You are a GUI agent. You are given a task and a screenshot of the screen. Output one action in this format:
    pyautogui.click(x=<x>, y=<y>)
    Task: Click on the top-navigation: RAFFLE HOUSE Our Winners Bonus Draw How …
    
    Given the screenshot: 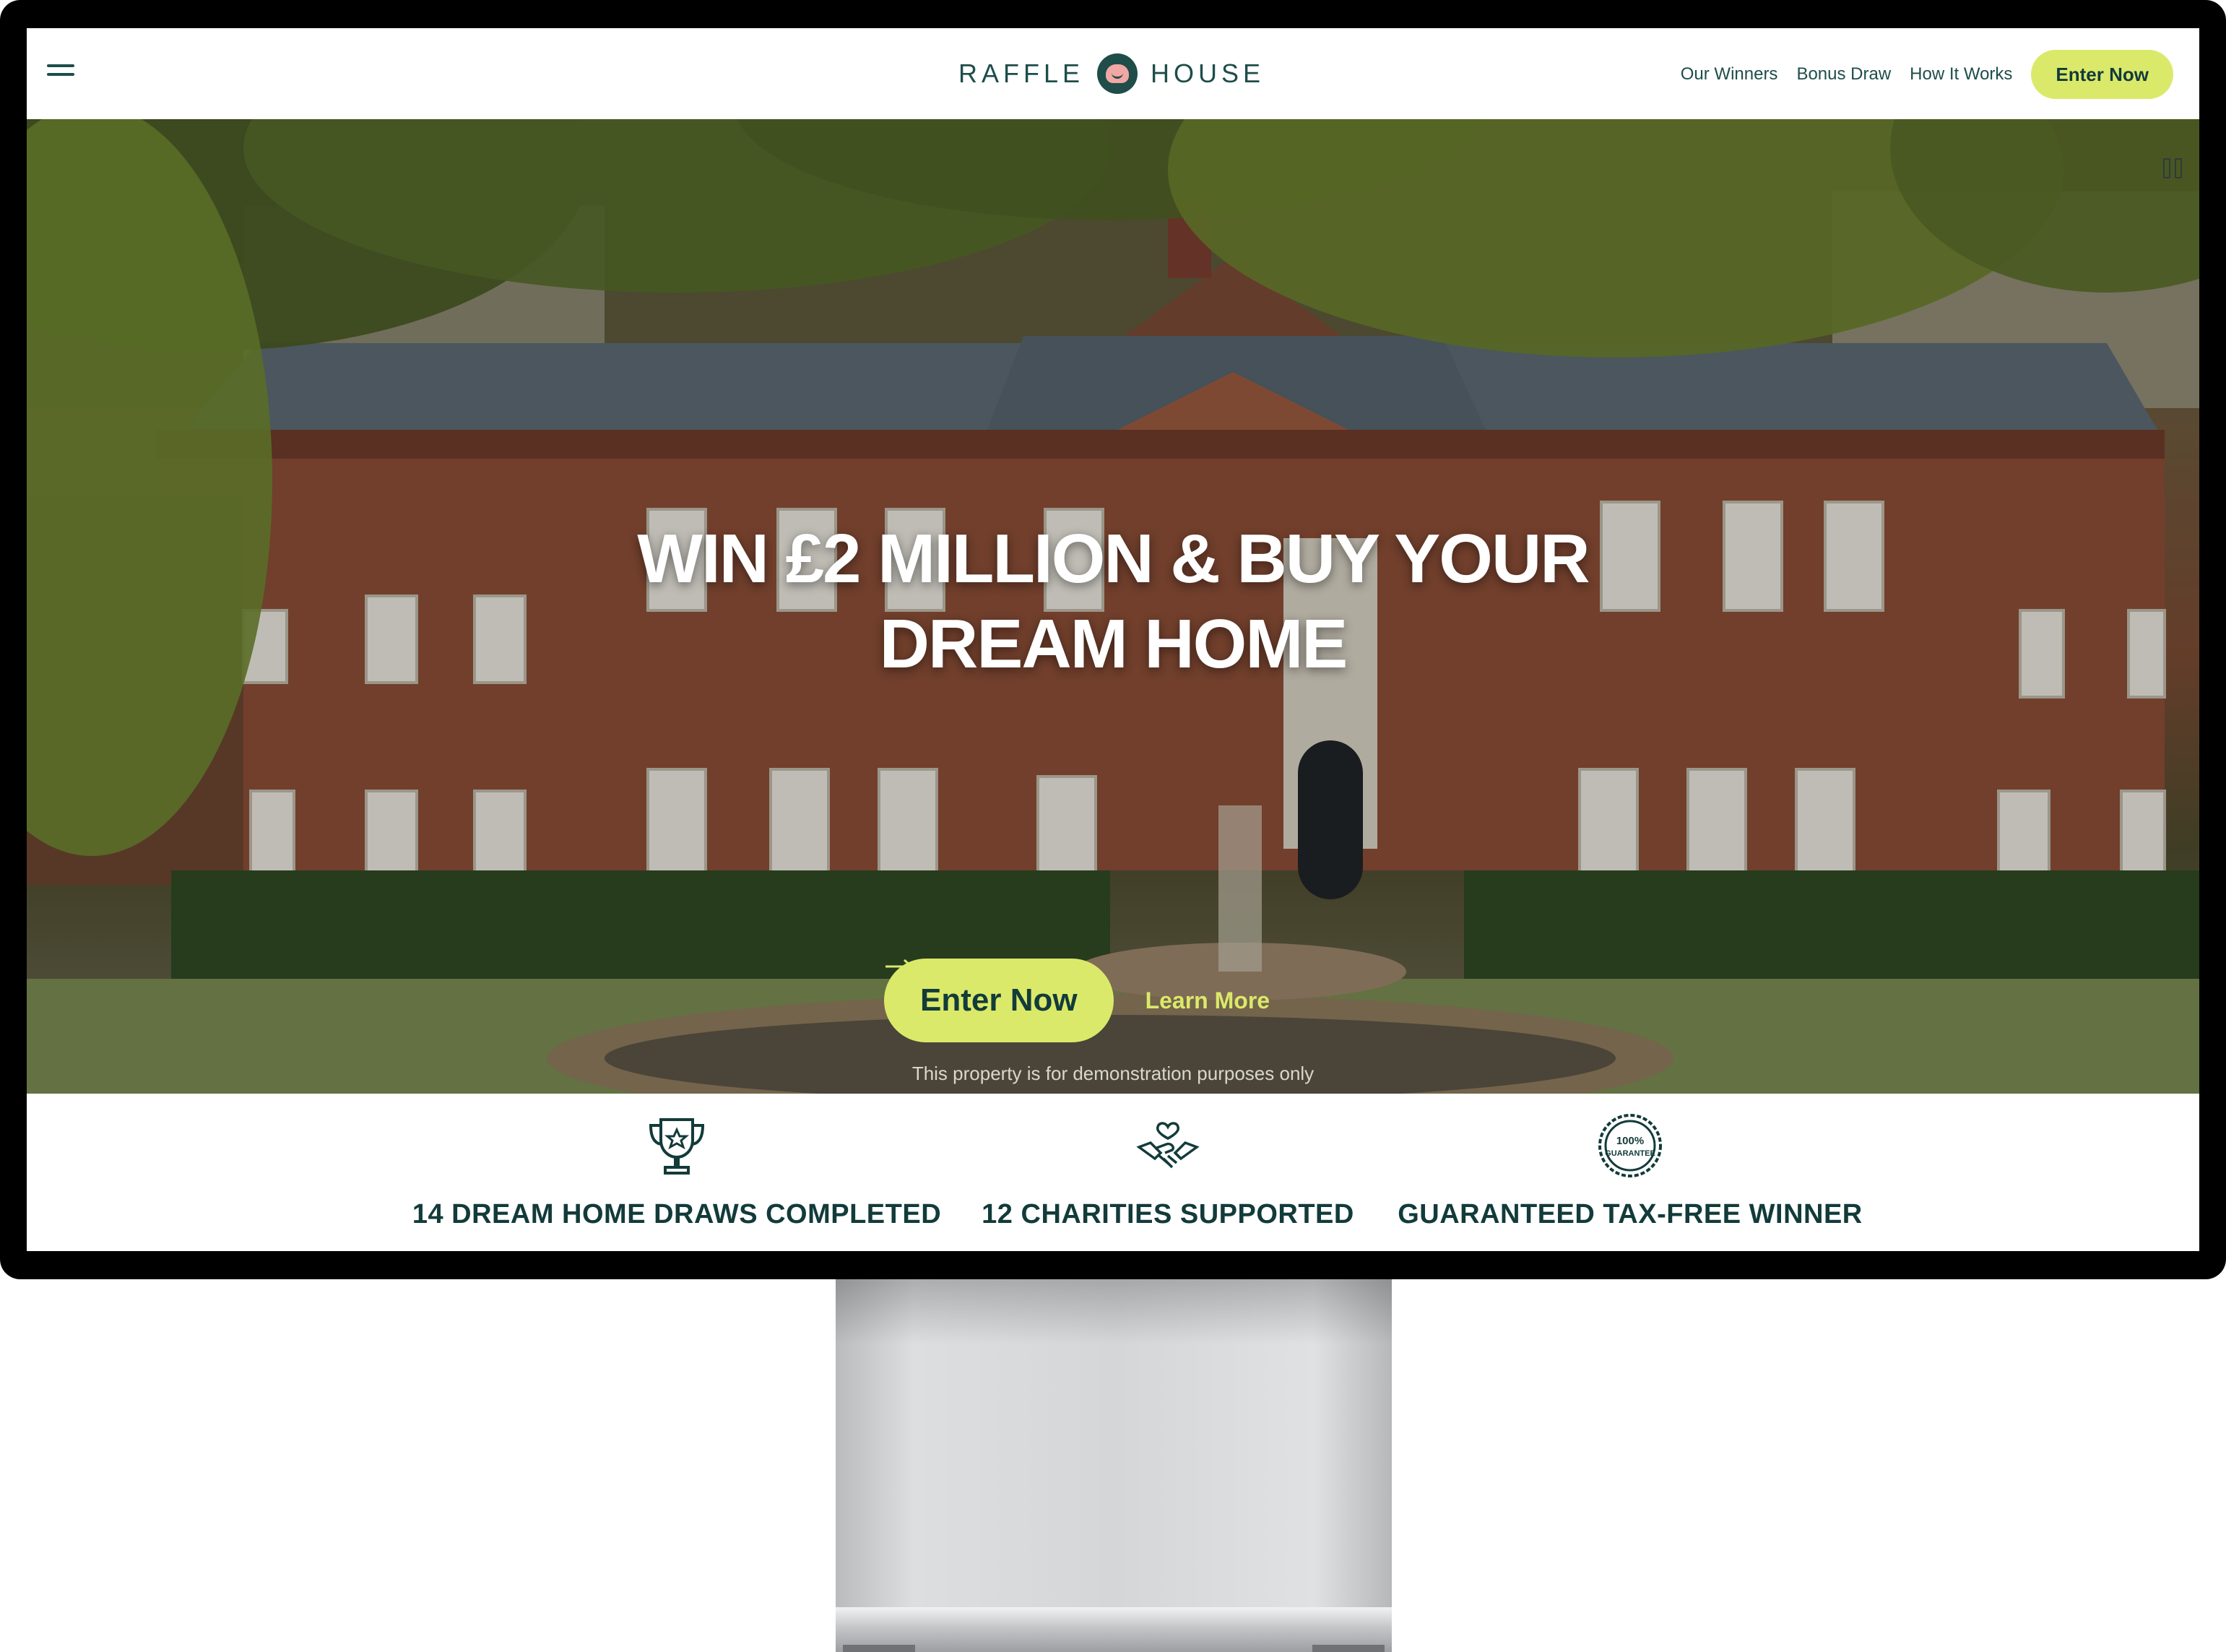 What is the action you would take?
    pyautogui.click(x=1113, y=74)
    